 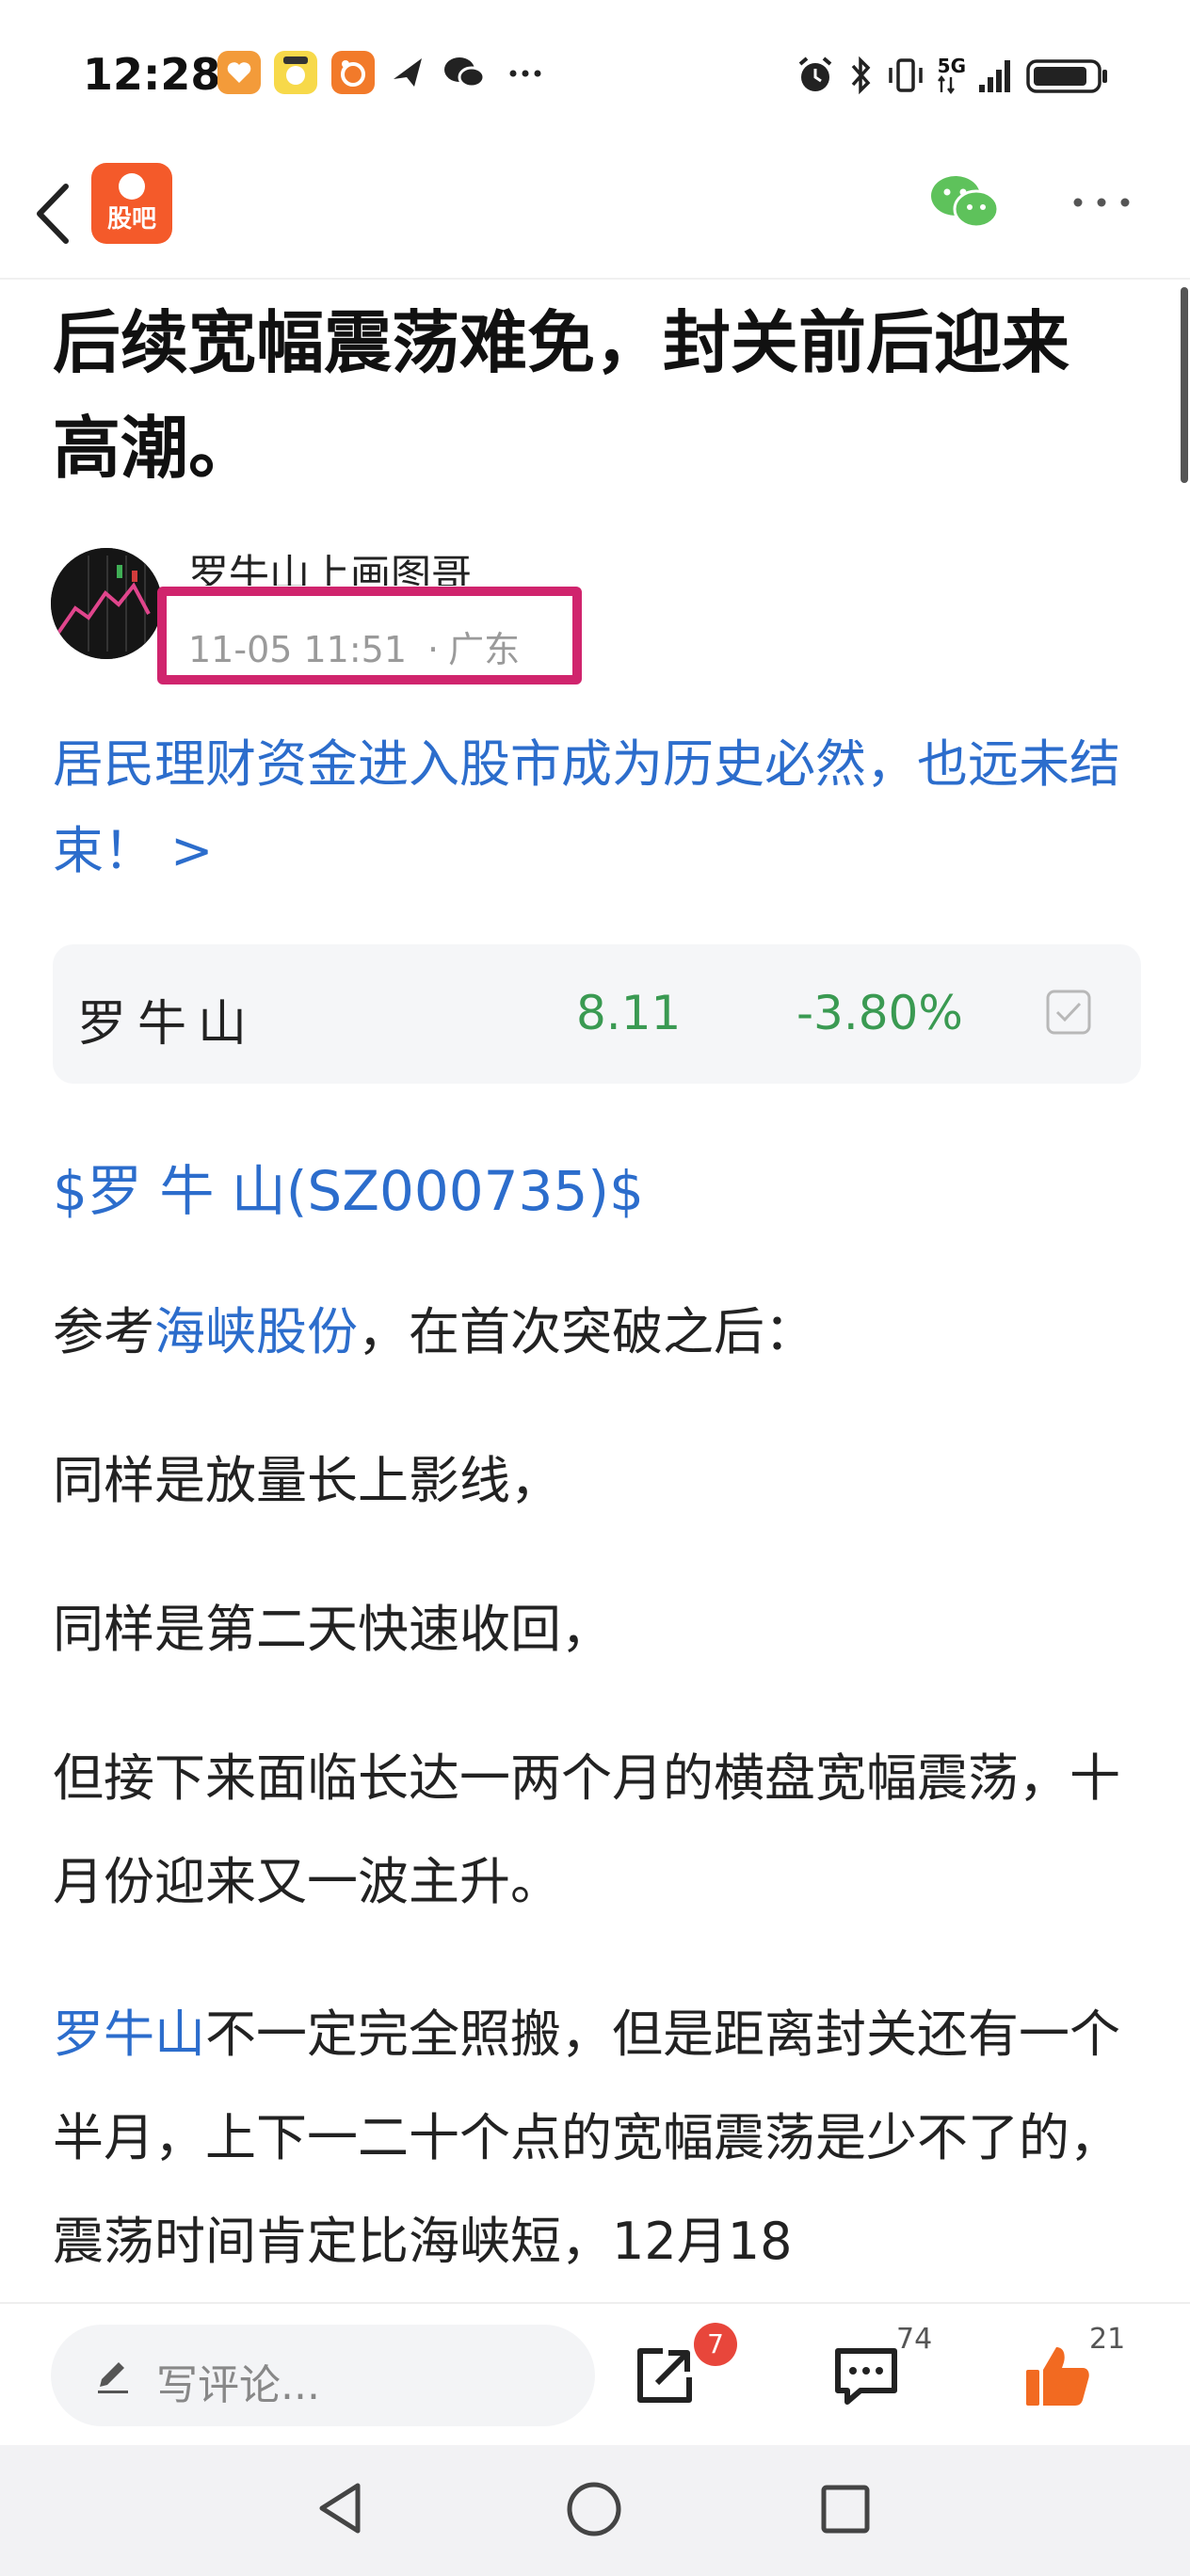 I want to click on signal-icon, so click(x=994, y=76).